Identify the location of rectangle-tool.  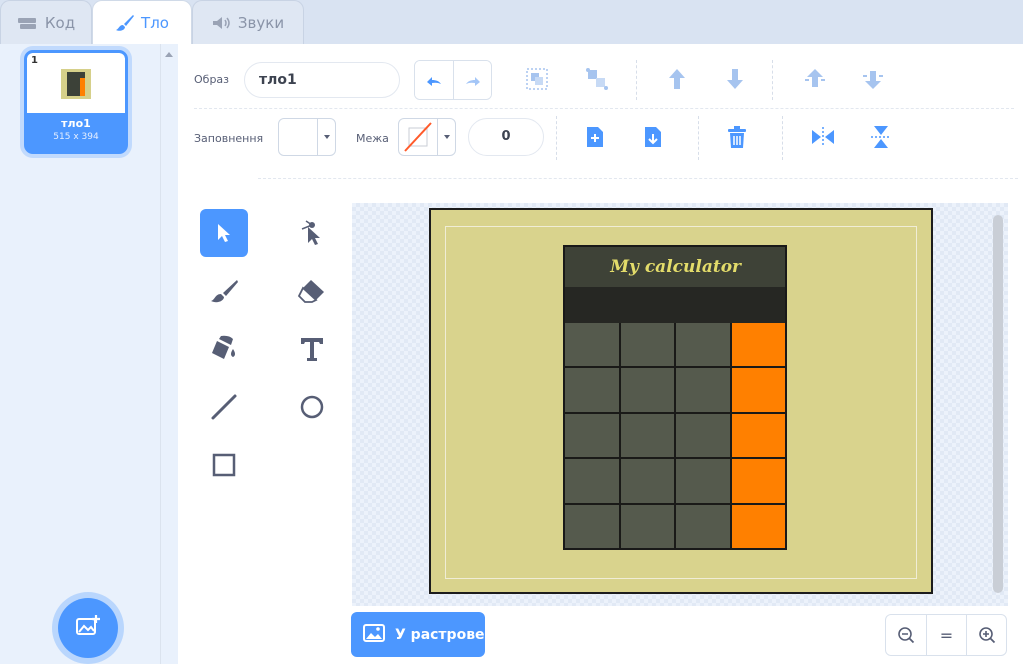
(224, 465).